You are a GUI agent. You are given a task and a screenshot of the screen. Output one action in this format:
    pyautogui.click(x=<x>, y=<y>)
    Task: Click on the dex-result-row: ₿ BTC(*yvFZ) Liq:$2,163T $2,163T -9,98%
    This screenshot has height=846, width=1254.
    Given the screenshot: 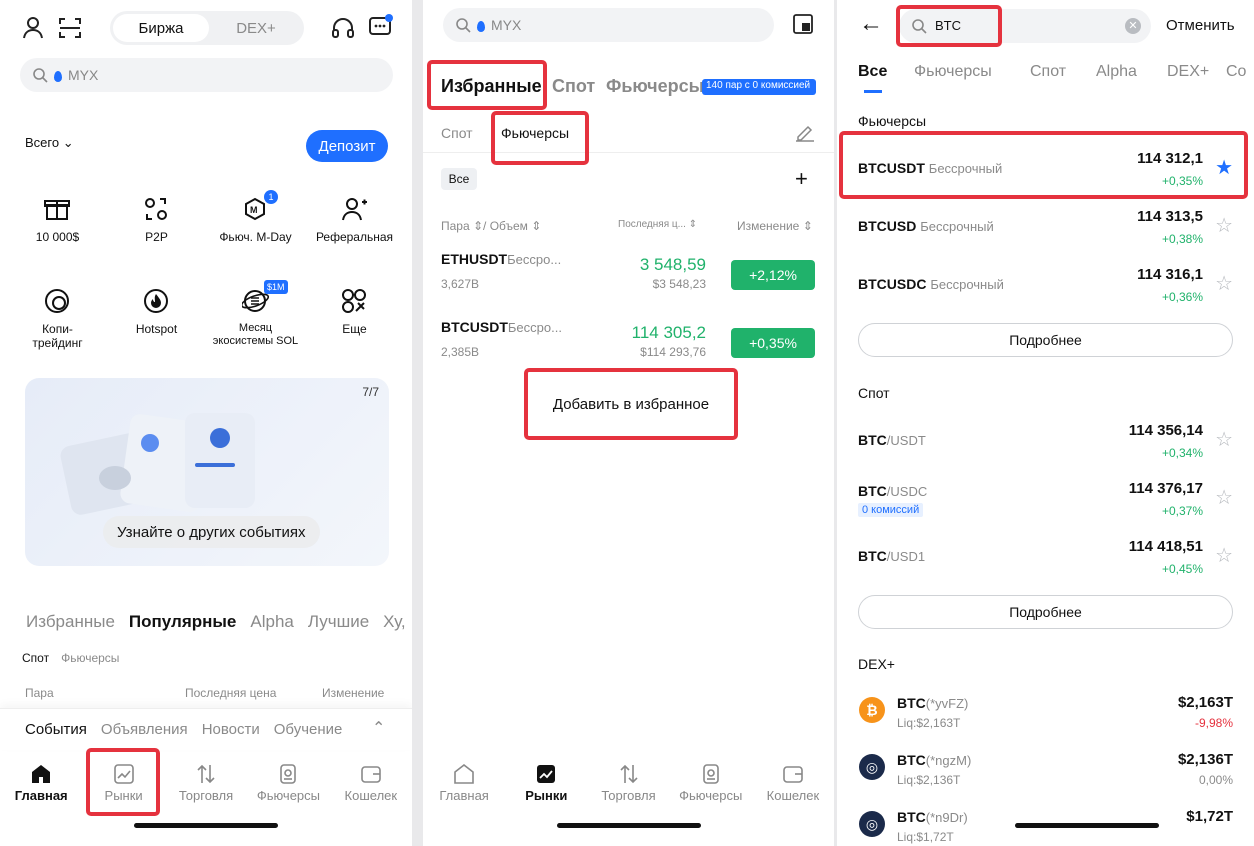 What is the action you would take?
    pyautogui.click(x=1045, y=710)
    